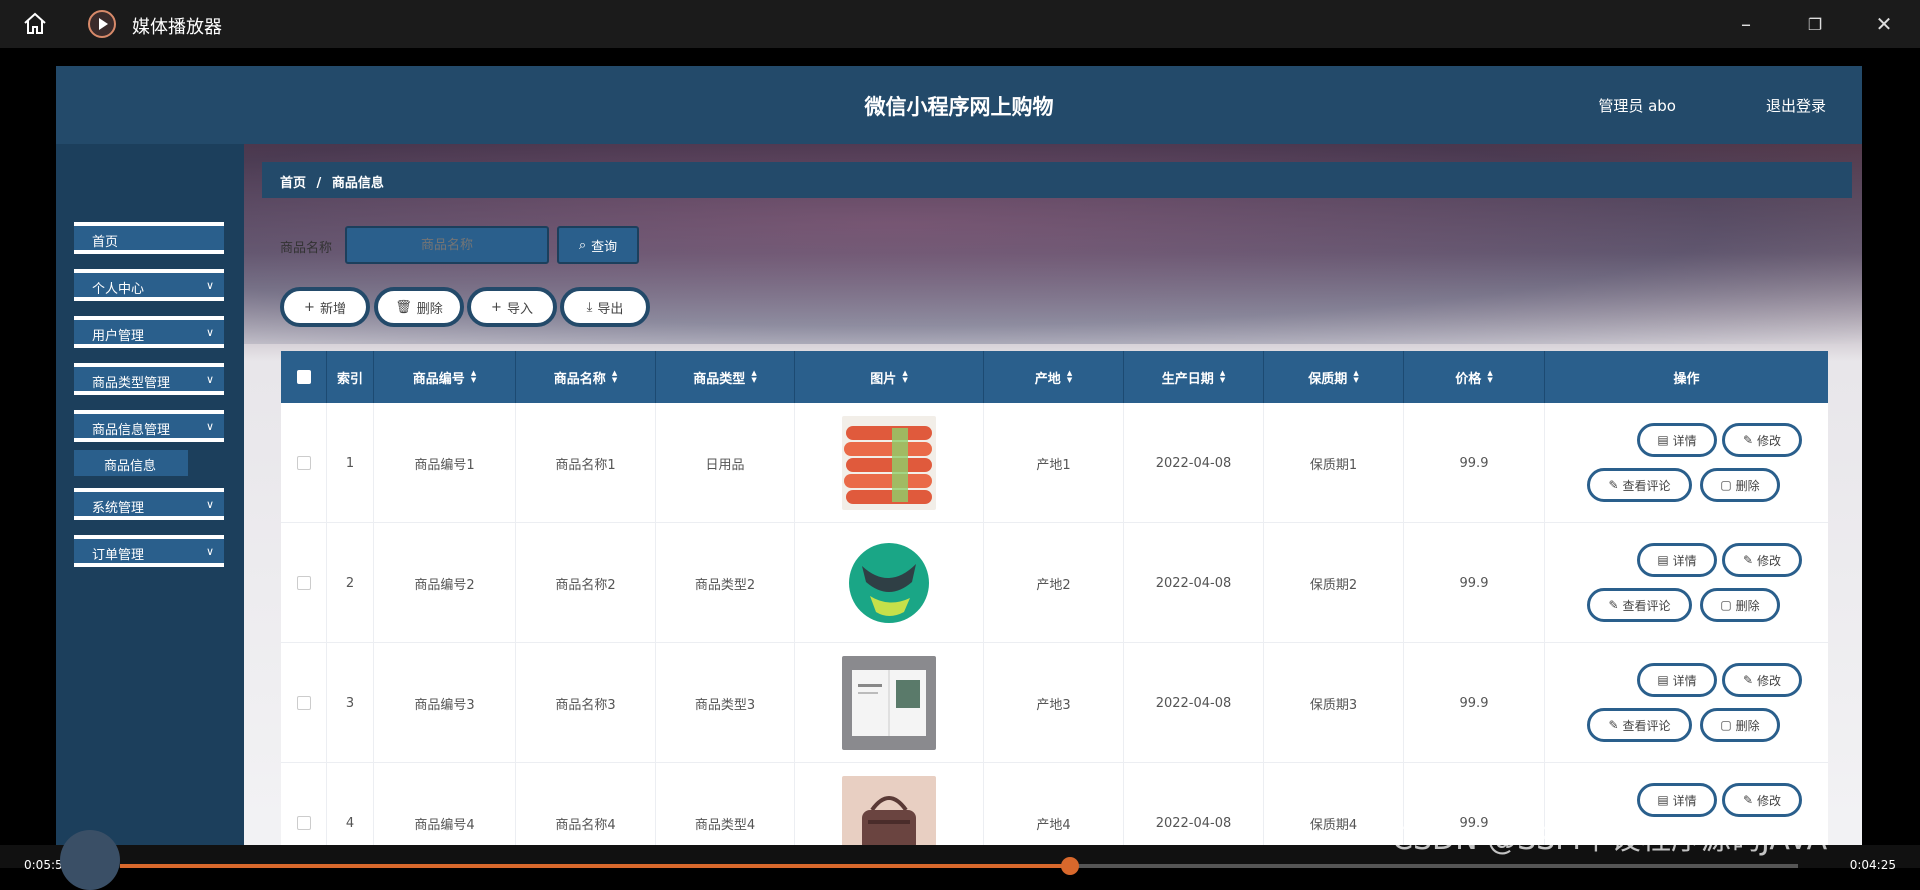 Image resolution: width=1920 pixels, height=890 pixels. I want to click on sidebar-item-product-type-management: 商品类型管理 ∨, so click(149, 379).